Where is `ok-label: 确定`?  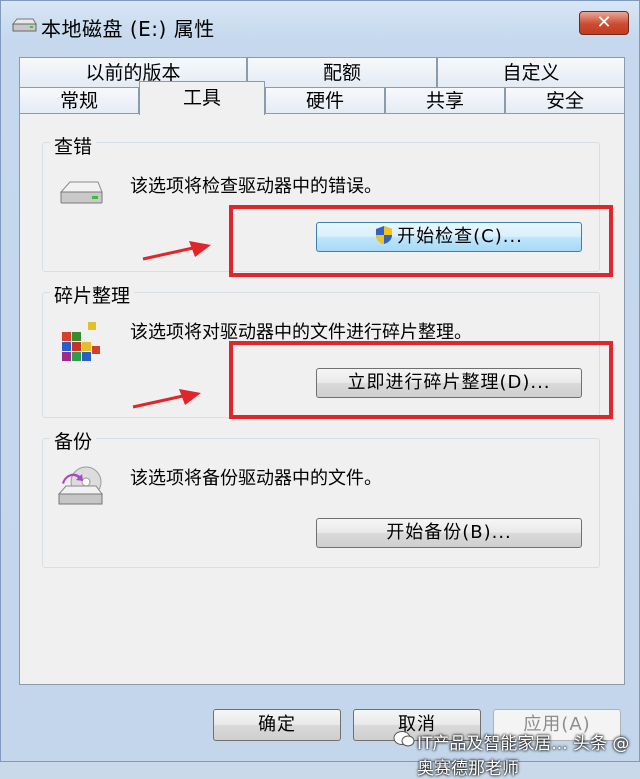 ok-label: 确定 is located at coordinates (277, 724).